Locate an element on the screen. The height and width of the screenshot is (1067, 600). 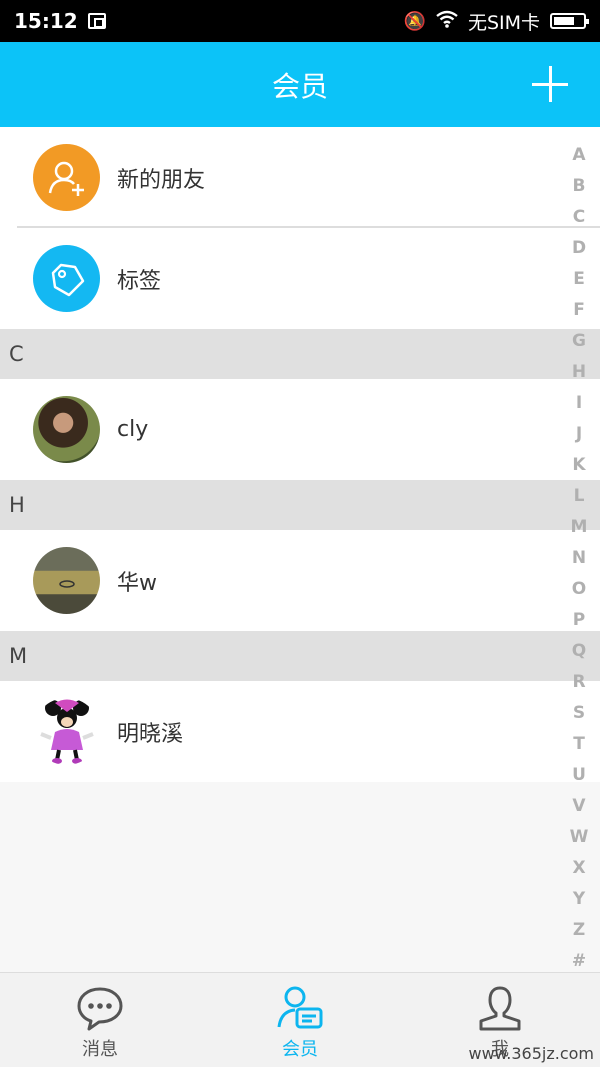
tag-icon is located at coordinates (66, 278).